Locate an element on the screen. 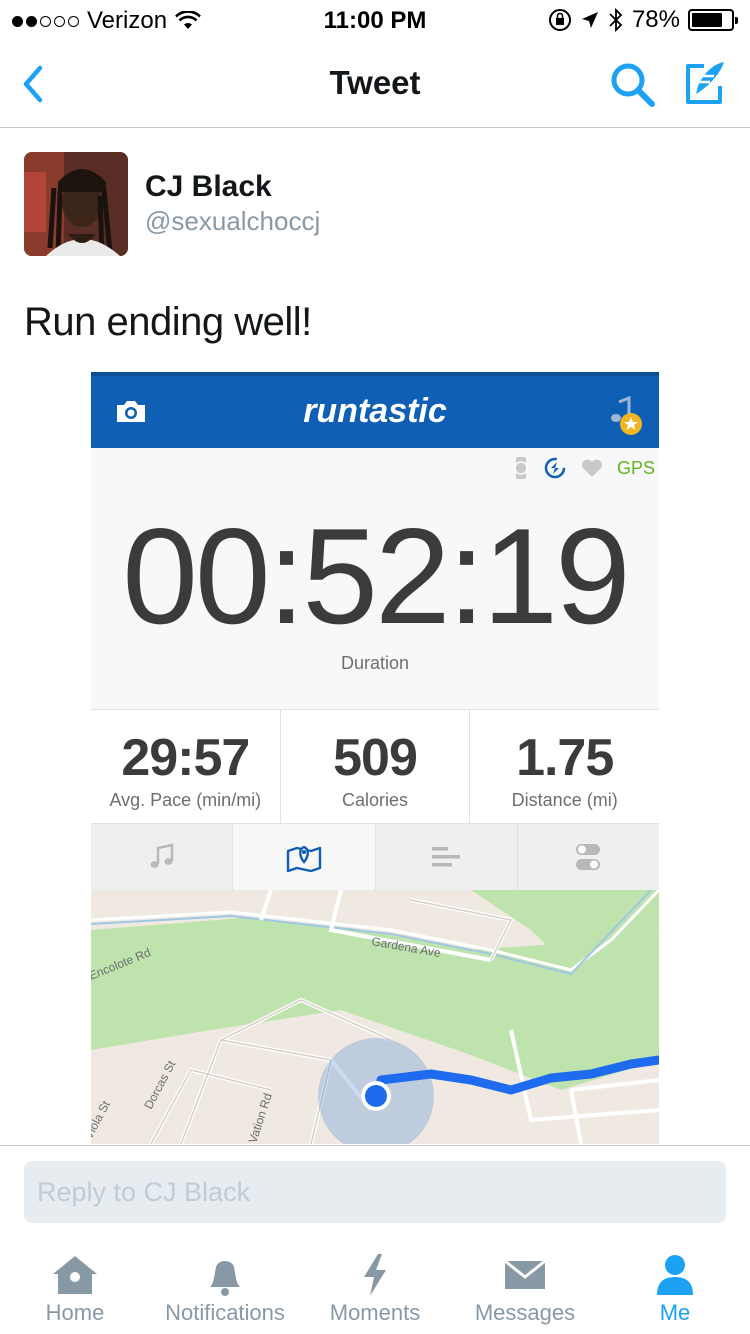 This screenshot has height=1334, width=750. stat-calories: 509 Calories is located at coordinates (376, 766).